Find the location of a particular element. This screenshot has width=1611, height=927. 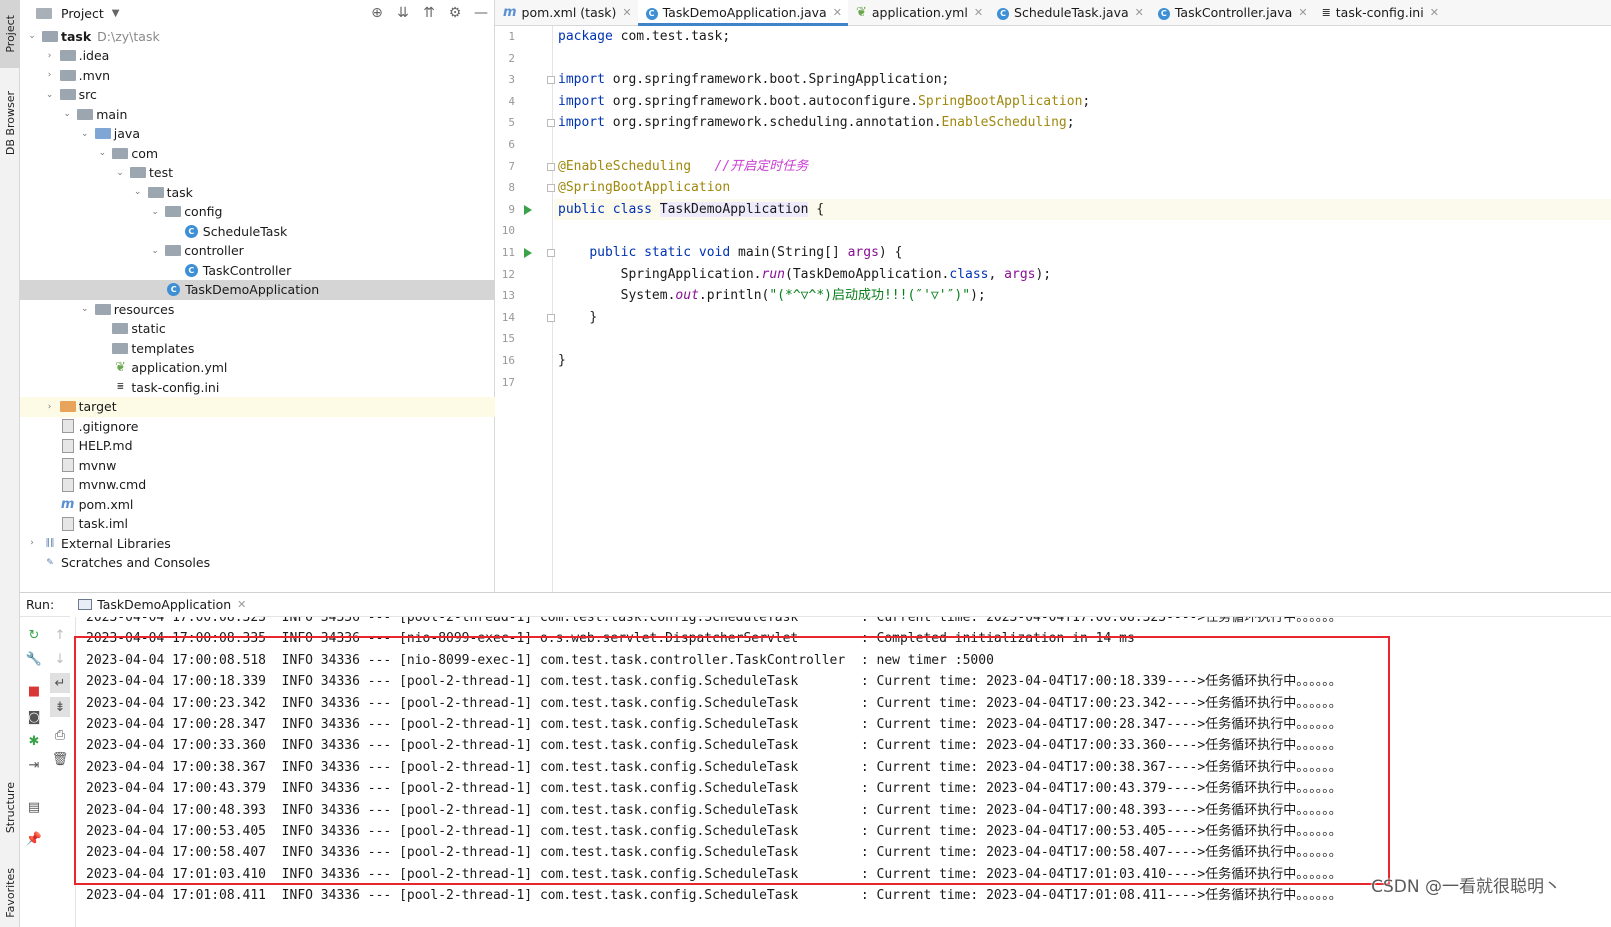

tree-item: C TaskDemoApplication is located at coordinates (257, 289).